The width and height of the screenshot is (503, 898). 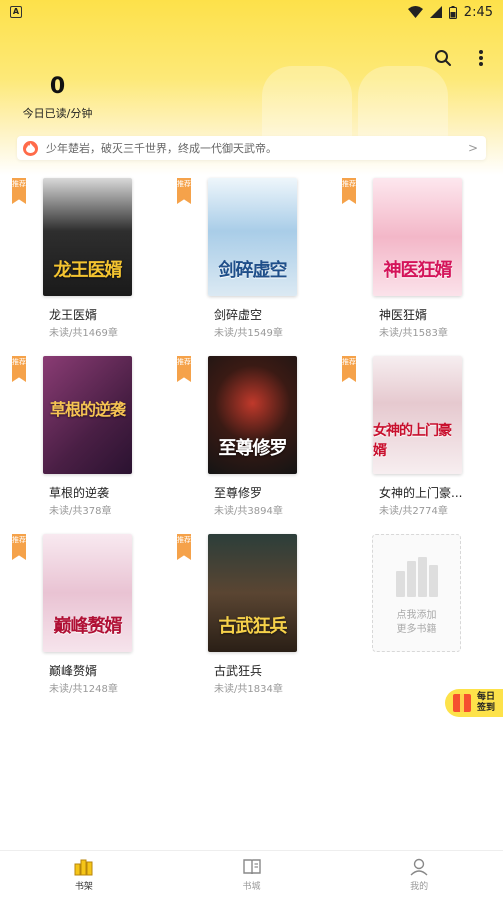 I want to click on book-title: 古武狂兵, so click(x=238, y=671).